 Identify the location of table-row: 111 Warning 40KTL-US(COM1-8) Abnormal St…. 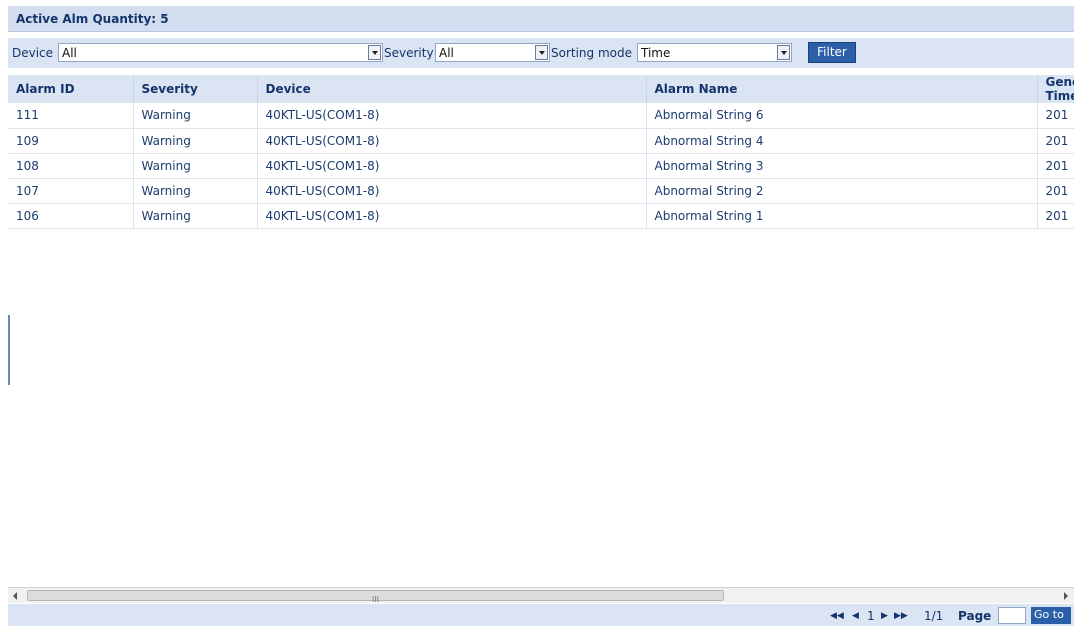
(541, 116).